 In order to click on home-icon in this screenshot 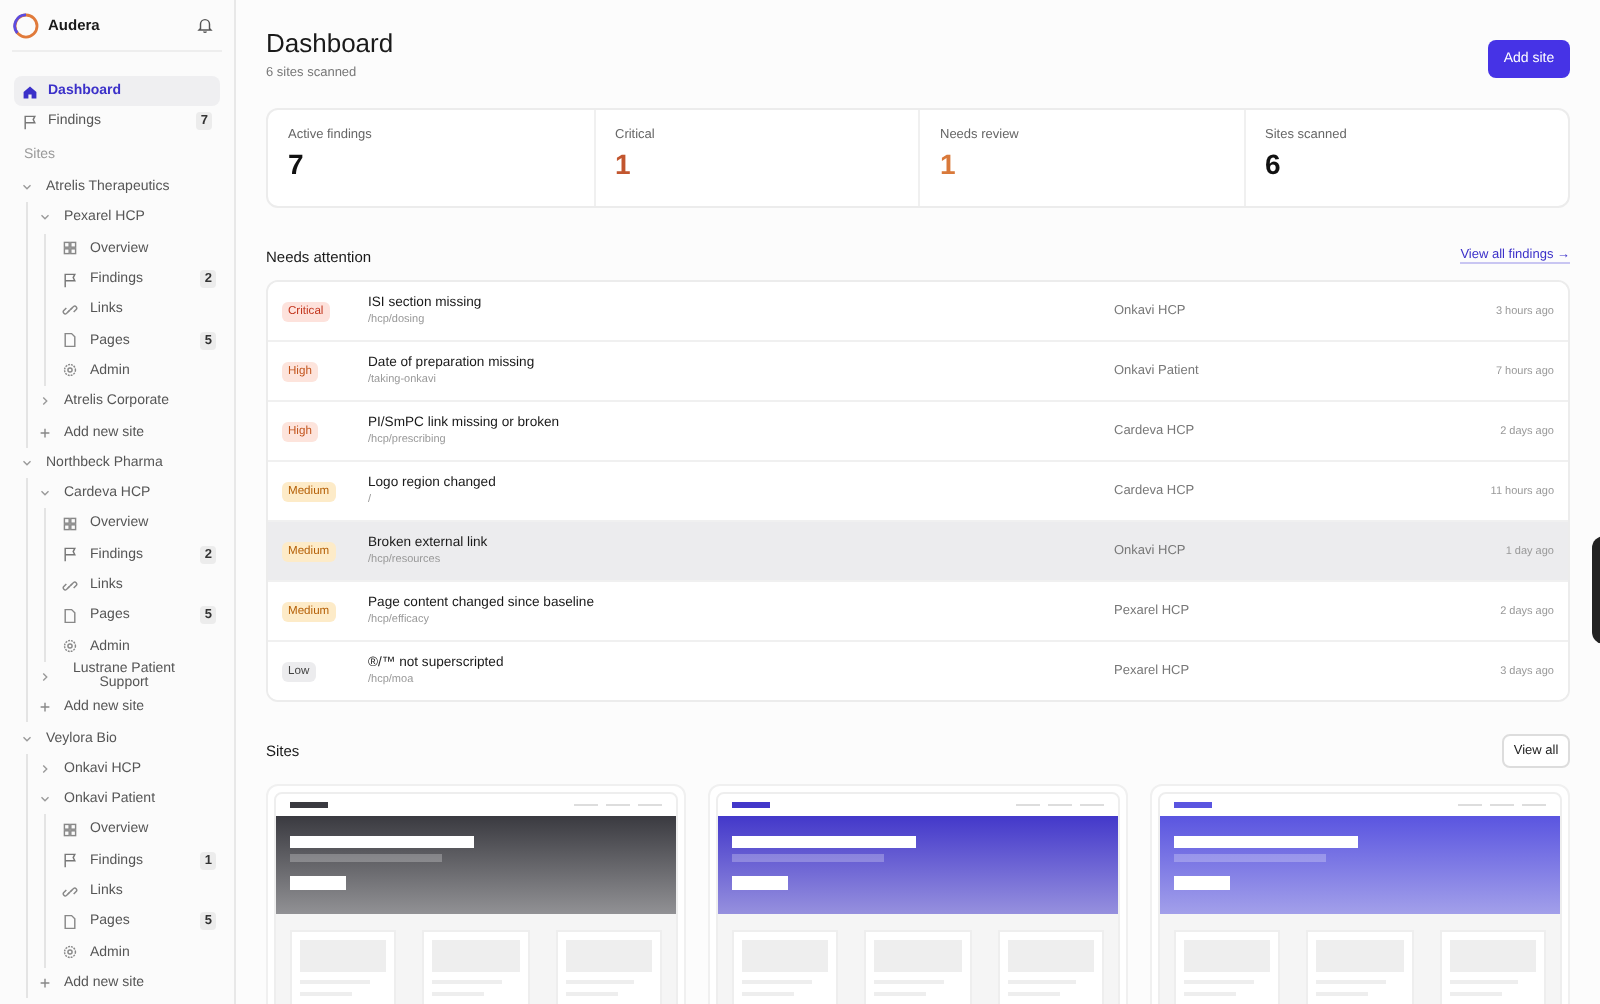, I will do `click(30, 91)`.